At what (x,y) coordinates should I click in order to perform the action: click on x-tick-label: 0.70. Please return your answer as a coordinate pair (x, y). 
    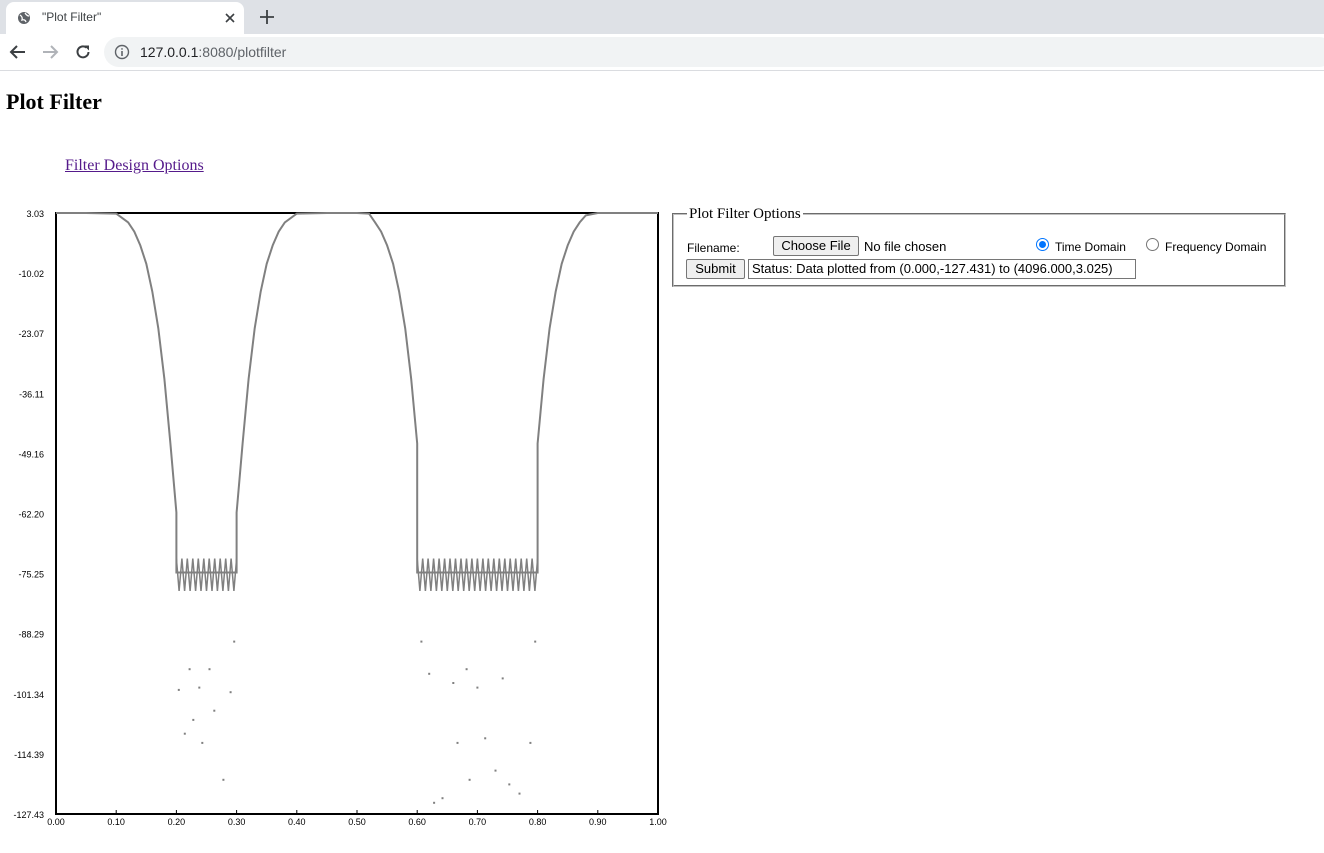
    Looking at the image, I should click on (478, 822).